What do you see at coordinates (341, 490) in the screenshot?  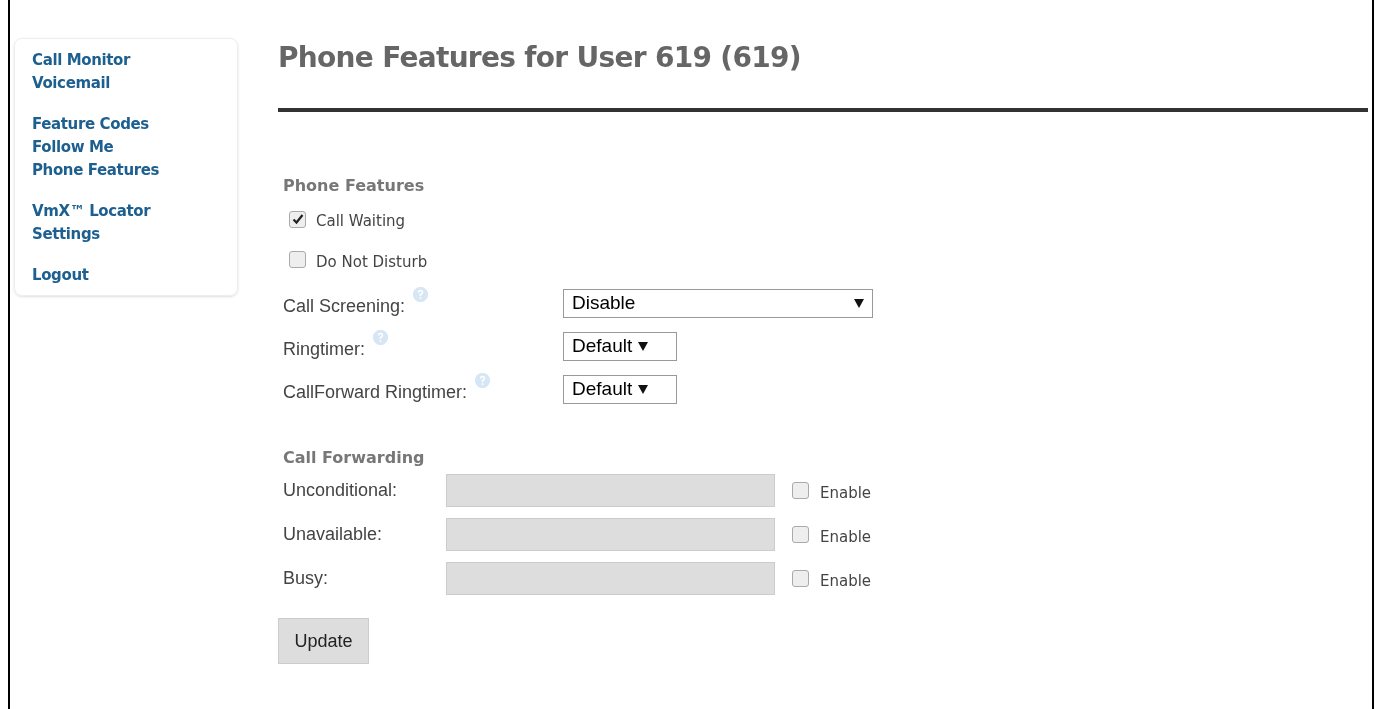 I see `field-label: Unconditional:` at bounding box center [341, 490].